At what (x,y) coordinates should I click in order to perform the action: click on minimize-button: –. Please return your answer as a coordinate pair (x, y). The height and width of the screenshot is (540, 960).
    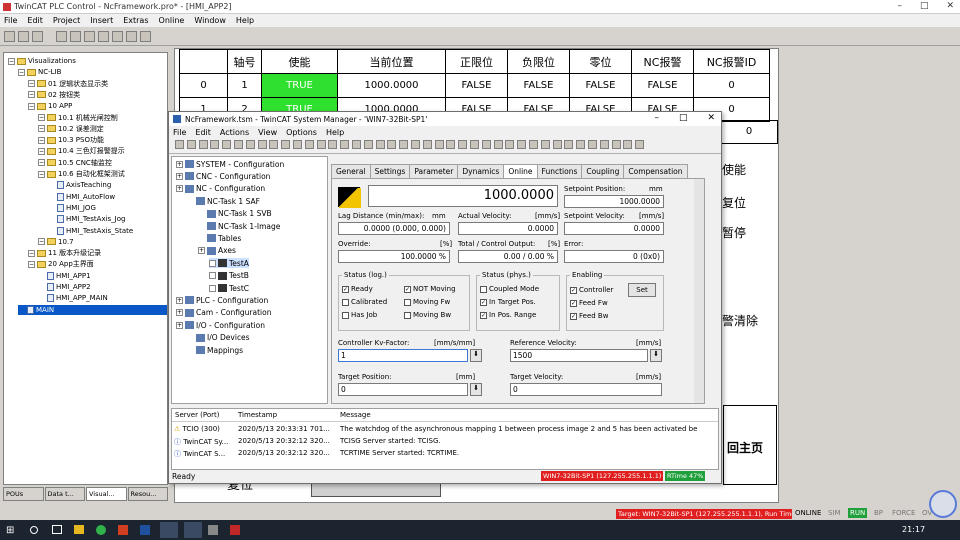
    Looking at the image, I should click on (899, 6).